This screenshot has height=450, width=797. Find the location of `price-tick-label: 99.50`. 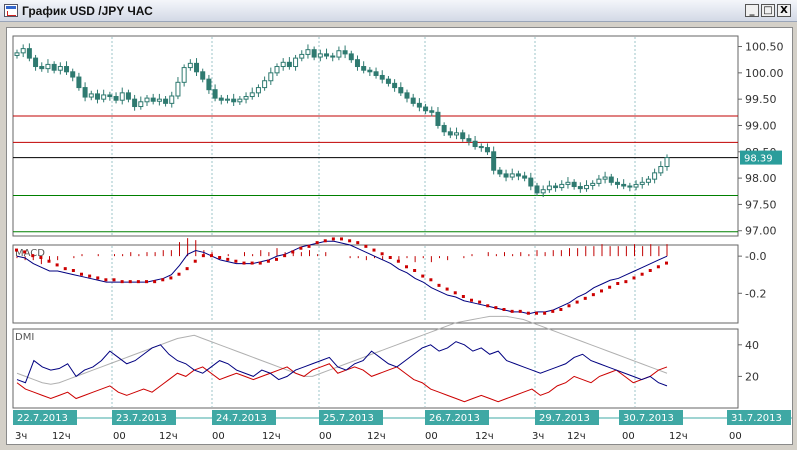

price-tick-label: 99.50 is located at coordinates (761, 99).